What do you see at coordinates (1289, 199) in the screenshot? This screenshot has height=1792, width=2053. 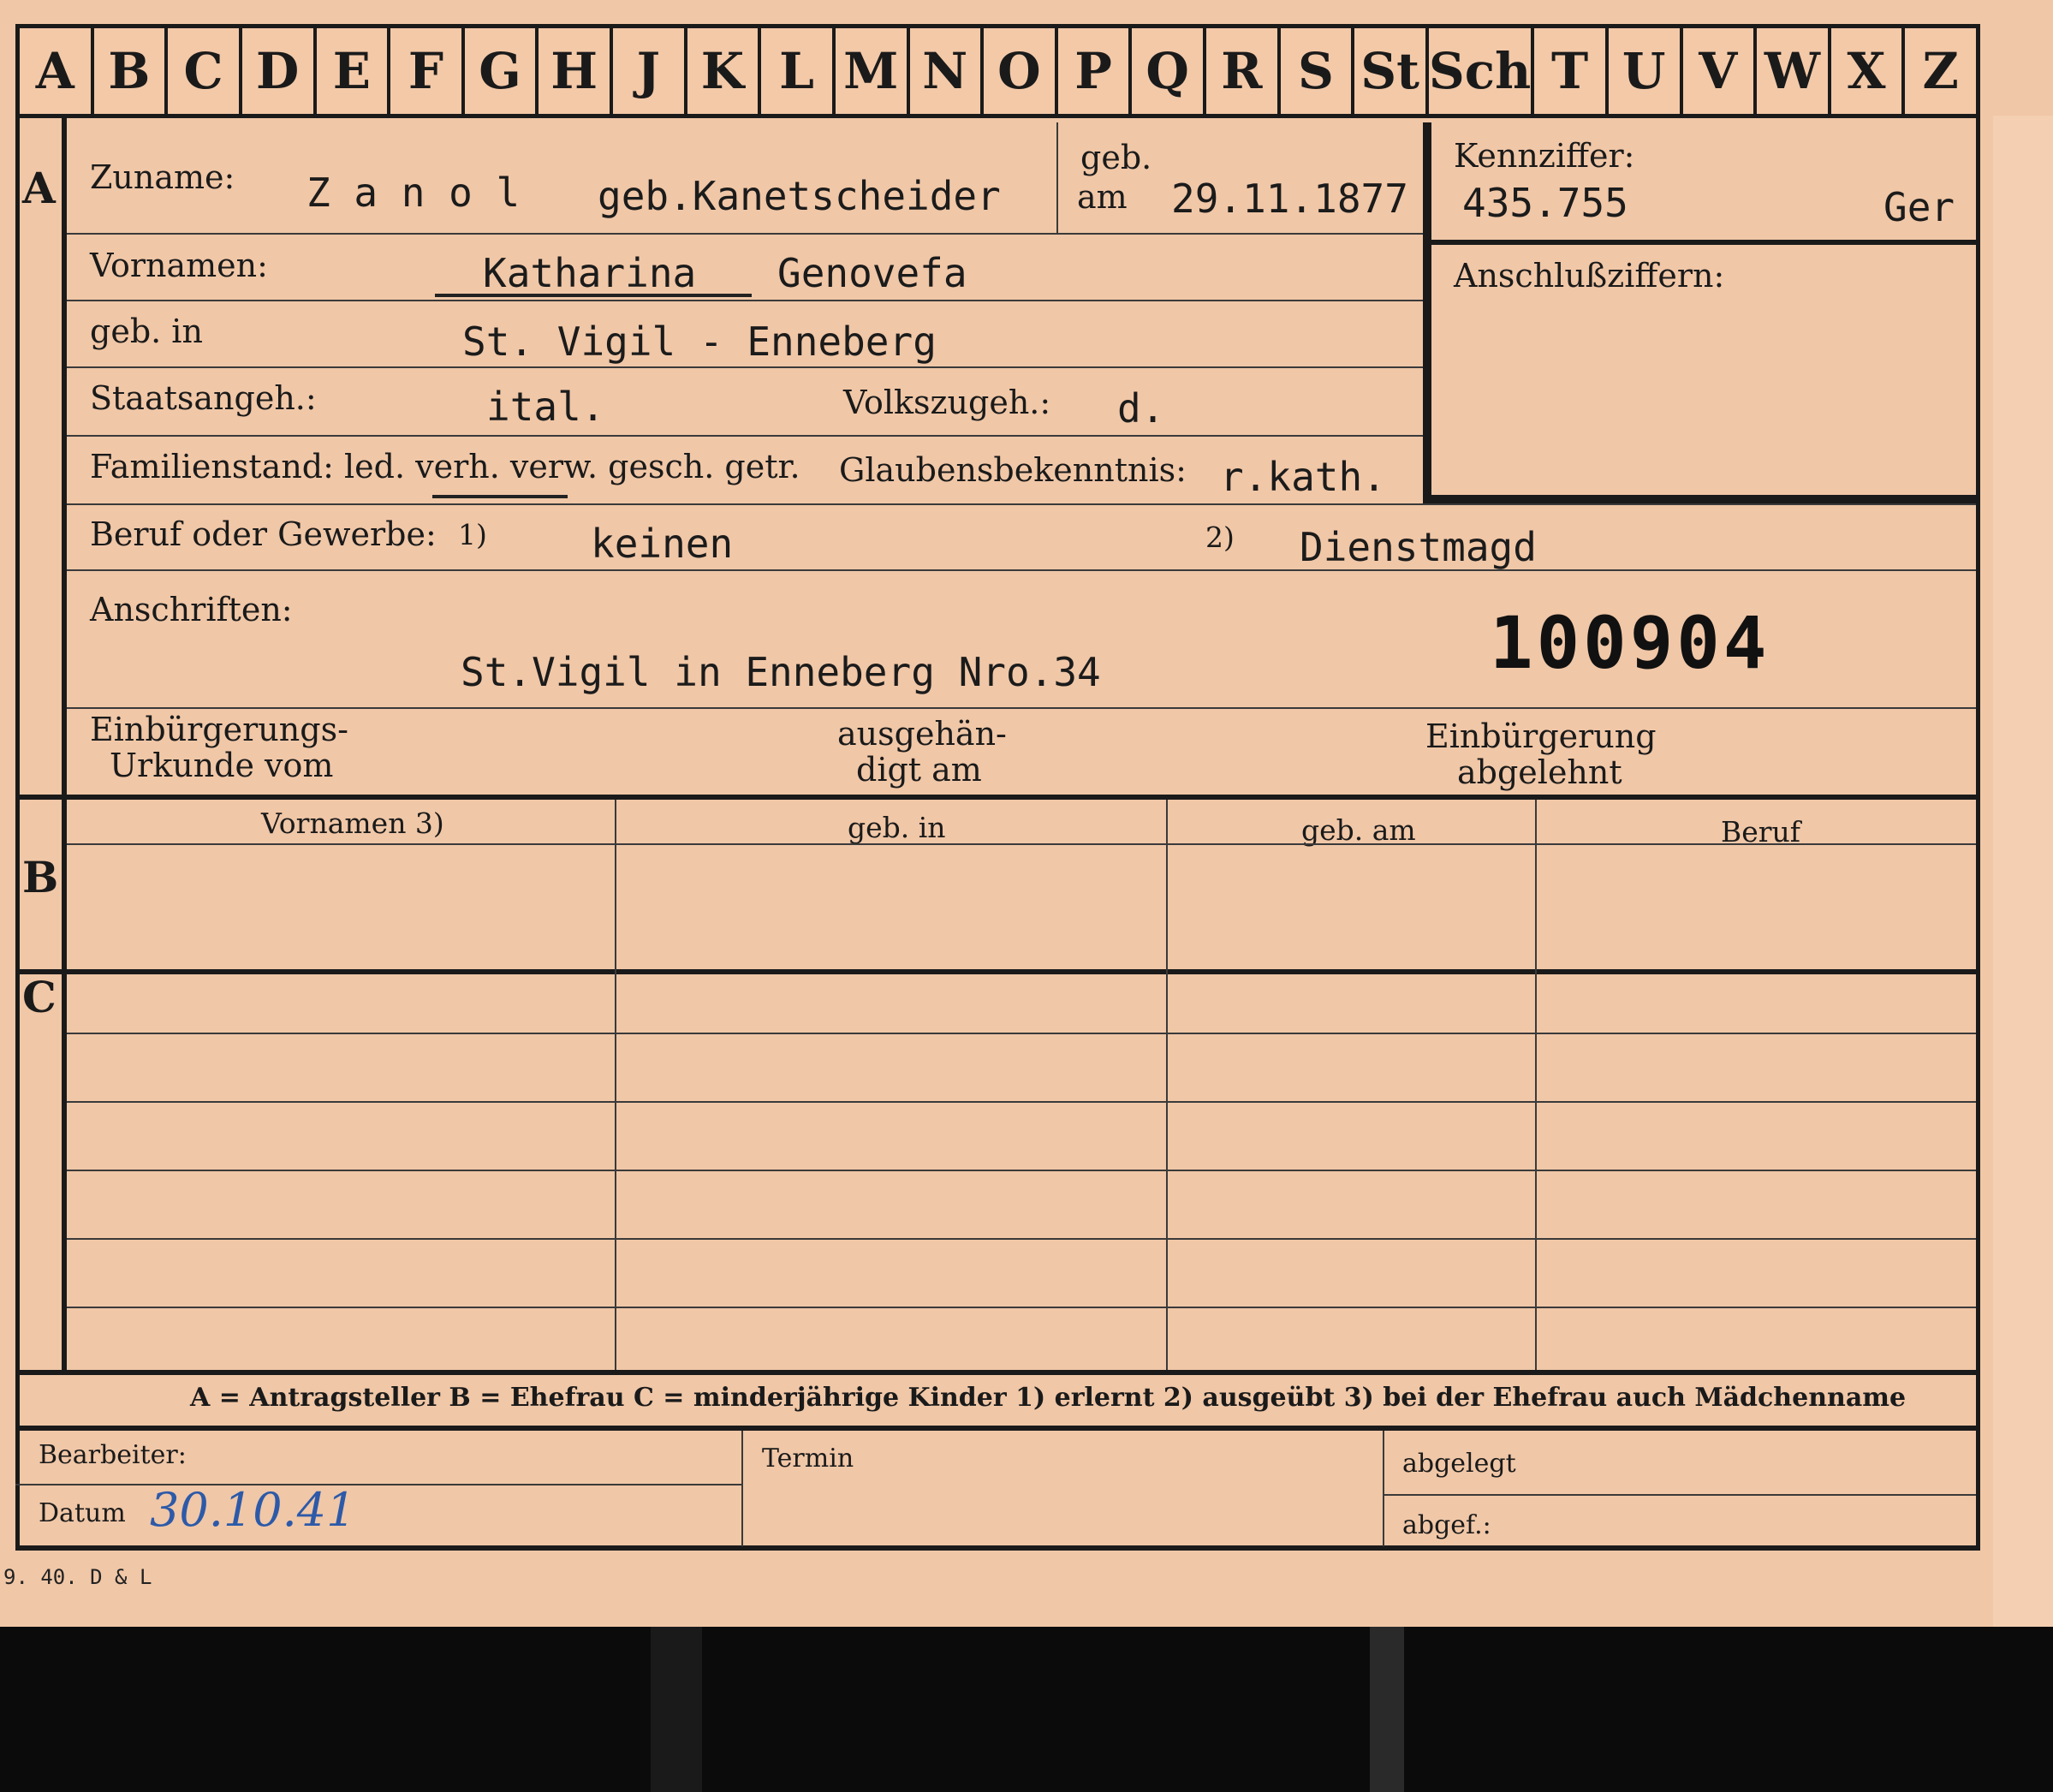 I see `geb-am-value: 29.11.1877` at bounding box center [1289, 199].